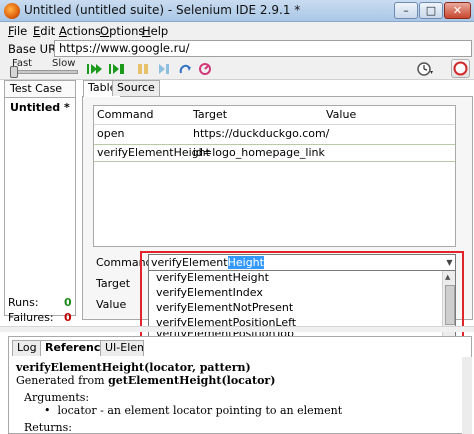 The image size is (474, 434). I want to click on reference-title: verifyElementHeight(locator, pattern), so click(133, 367).